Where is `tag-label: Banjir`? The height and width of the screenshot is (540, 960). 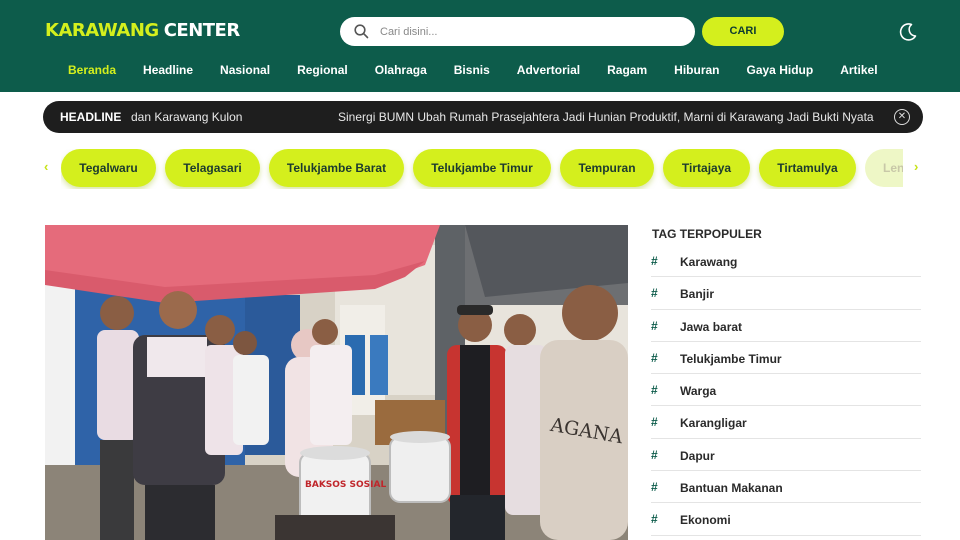 tag-label: Banjir is located at coordinates (697, 294).